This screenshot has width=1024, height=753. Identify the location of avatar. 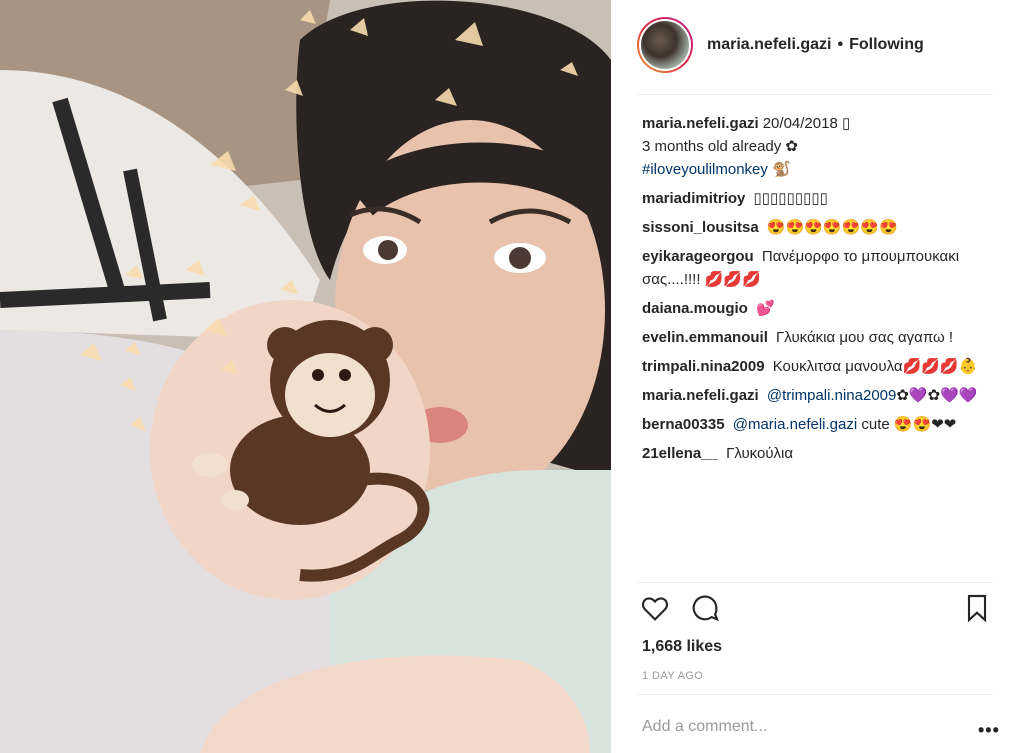
(665, 45).